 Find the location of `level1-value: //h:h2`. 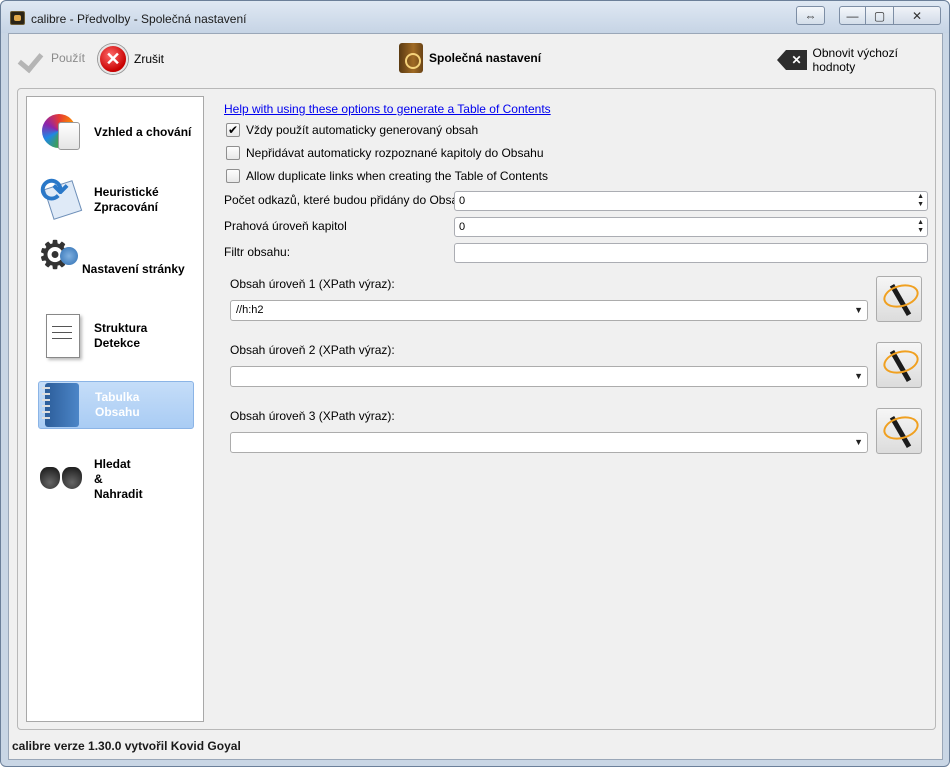

level1-value: //h:h2 is located at coordinates (250, 310).